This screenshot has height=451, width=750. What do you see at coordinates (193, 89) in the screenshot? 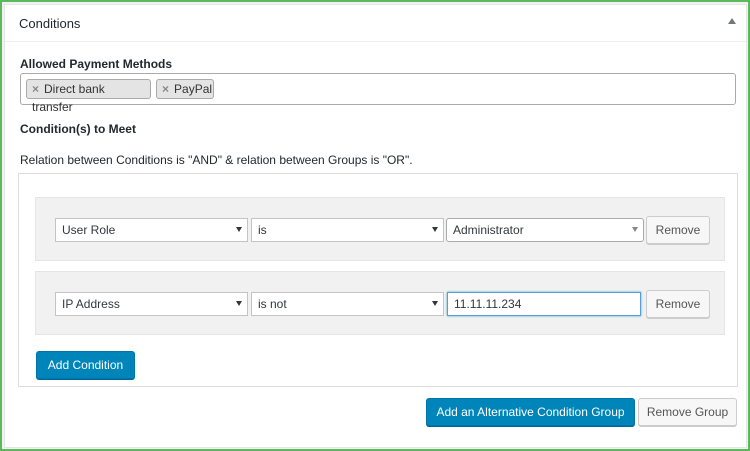
I see `tag-label: PayPal` at bounding box center [193, 89].